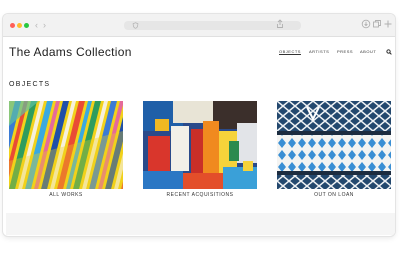  I want to click on nav-item-about: ABOUT, so click(368, 52).